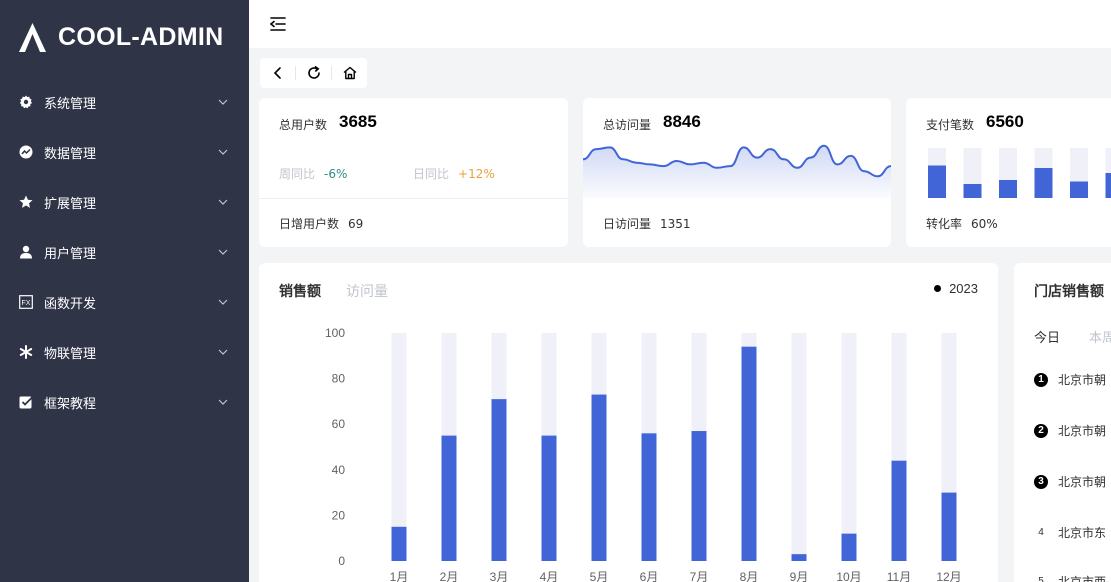  I want to click on y-tick-label: 80, so click(339, 379).